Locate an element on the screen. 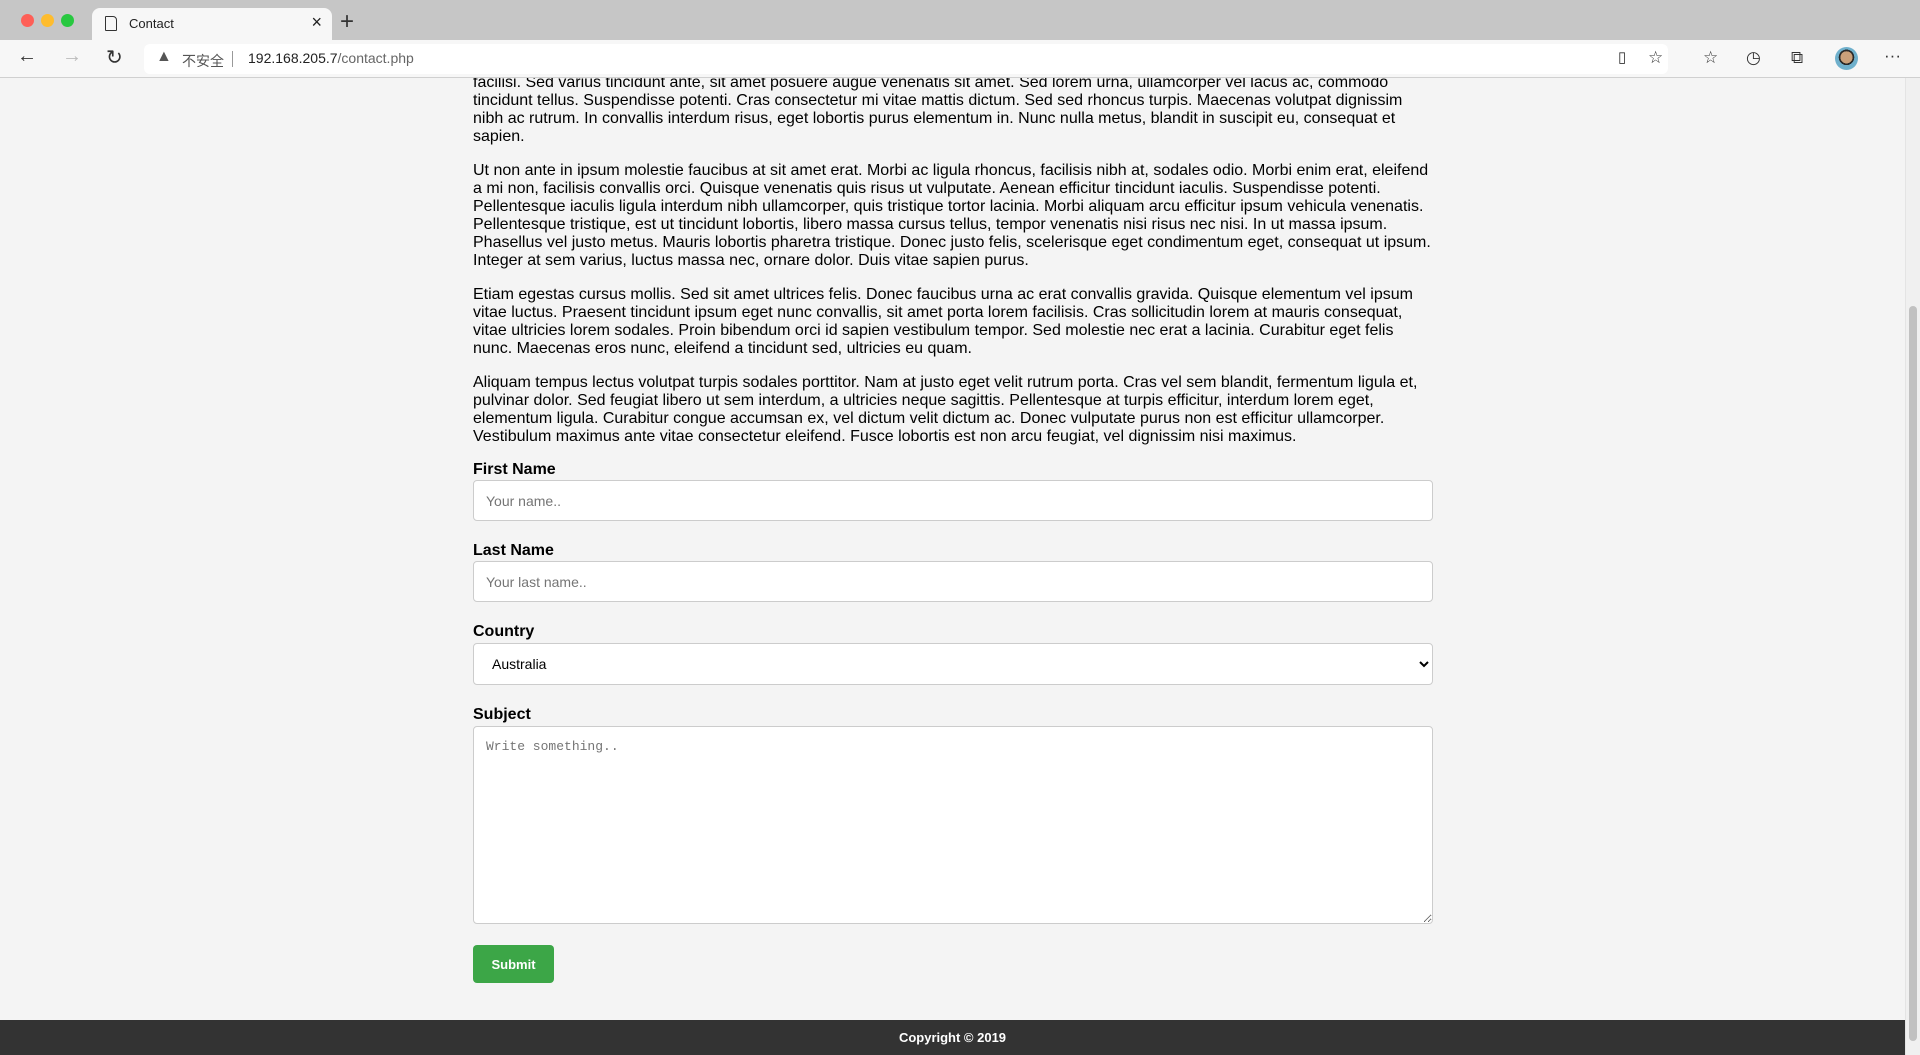  security-label: 不安全 is located at coordinates (203, 61).